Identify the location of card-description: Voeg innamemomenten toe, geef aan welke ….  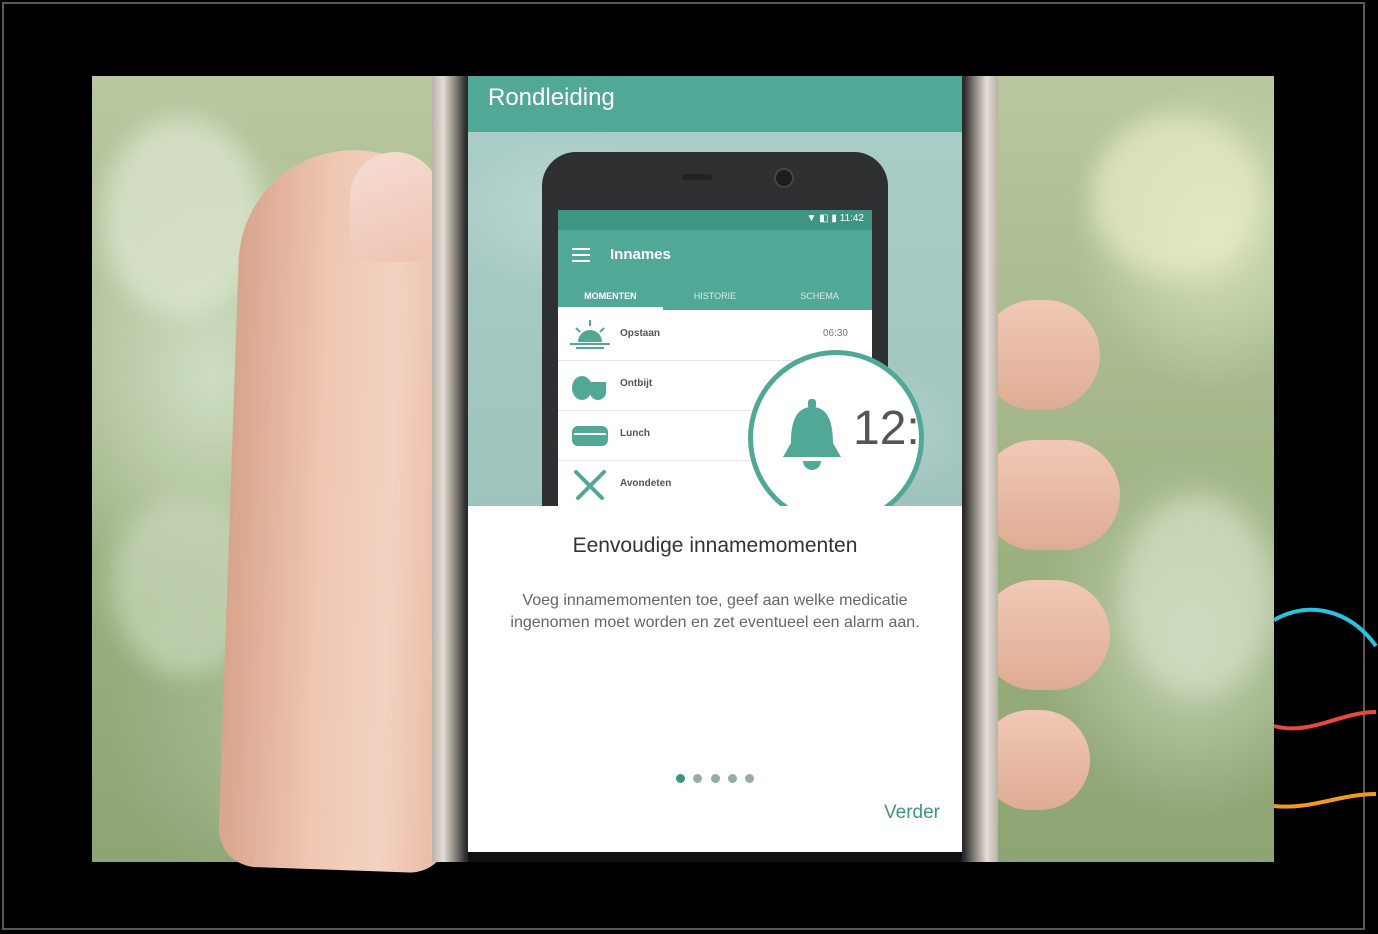
(715, 611).